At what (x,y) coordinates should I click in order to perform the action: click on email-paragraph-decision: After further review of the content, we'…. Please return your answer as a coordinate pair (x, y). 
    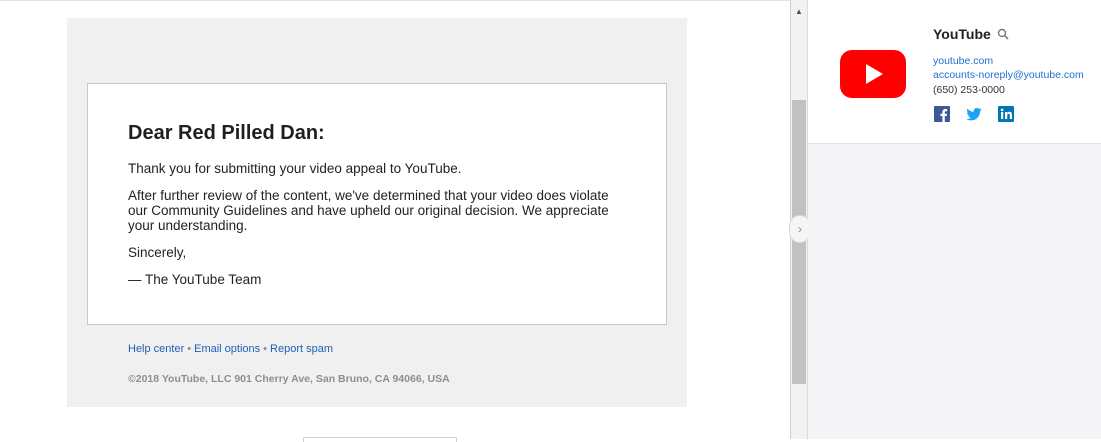
    Looking at the image, I should click on (368, 210).